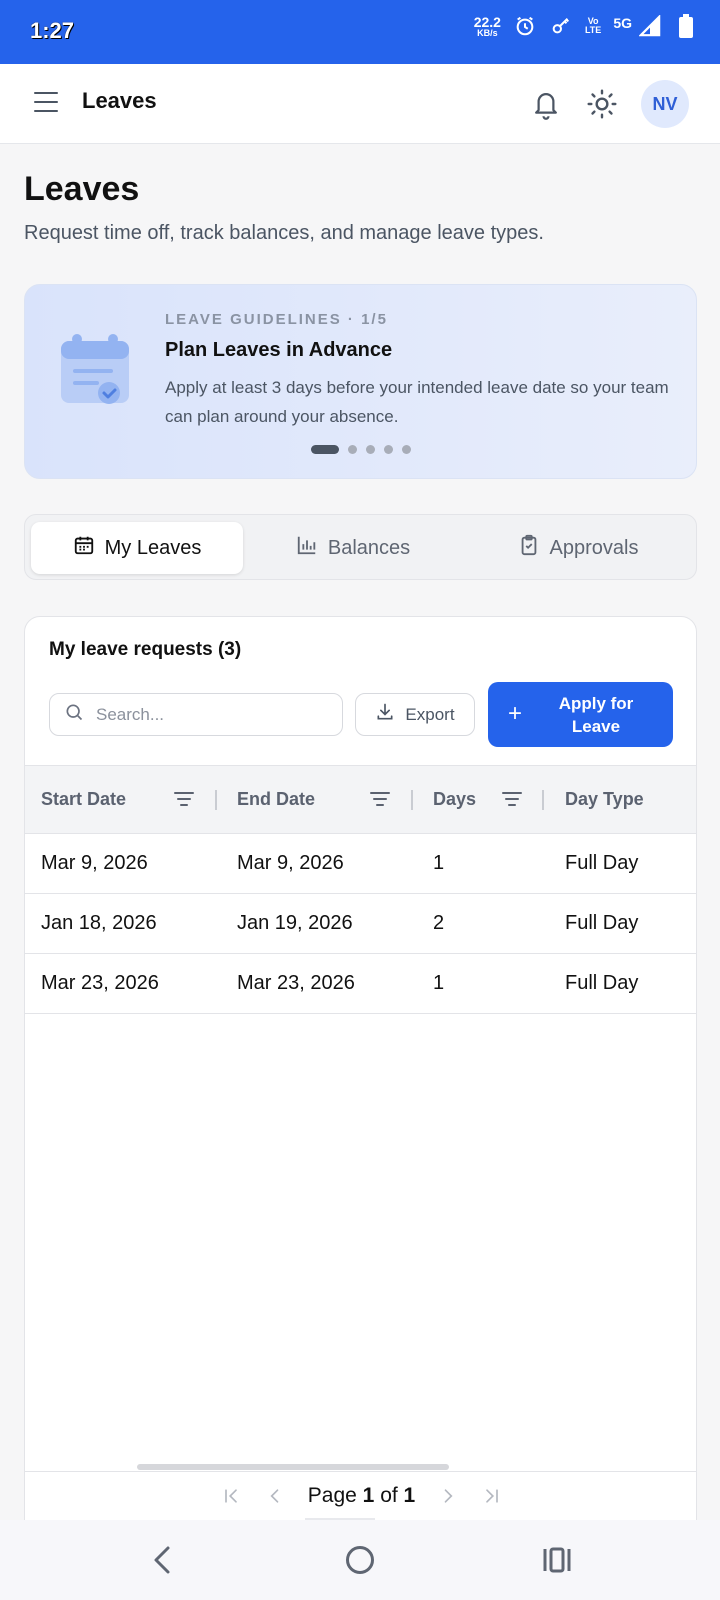 The width and height of the screenshot is (720, 1600). Describe the element at coordinates (99, 923) in the screenshot. I see `cell-start-date: Jan 18, 2026` at that location.